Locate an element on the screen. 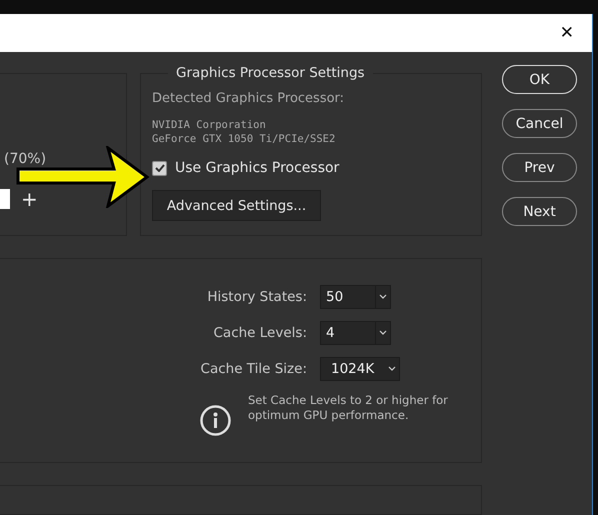 Image resolution: width=598 pixels, height=515 pixels. gpu-model: GeForce GTX 1050 Ti/PCIe/SSE2 is located at coordinates (244, 139).